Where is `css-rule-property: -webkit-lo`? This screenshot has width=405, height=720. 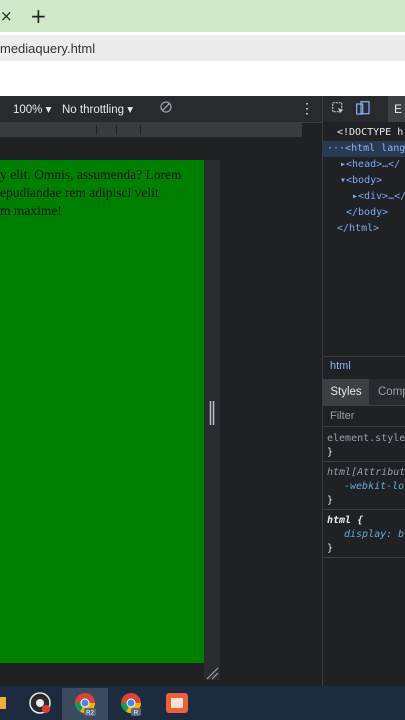
css-rule-property: -webkit-lo is located at coordinates (374, 487).